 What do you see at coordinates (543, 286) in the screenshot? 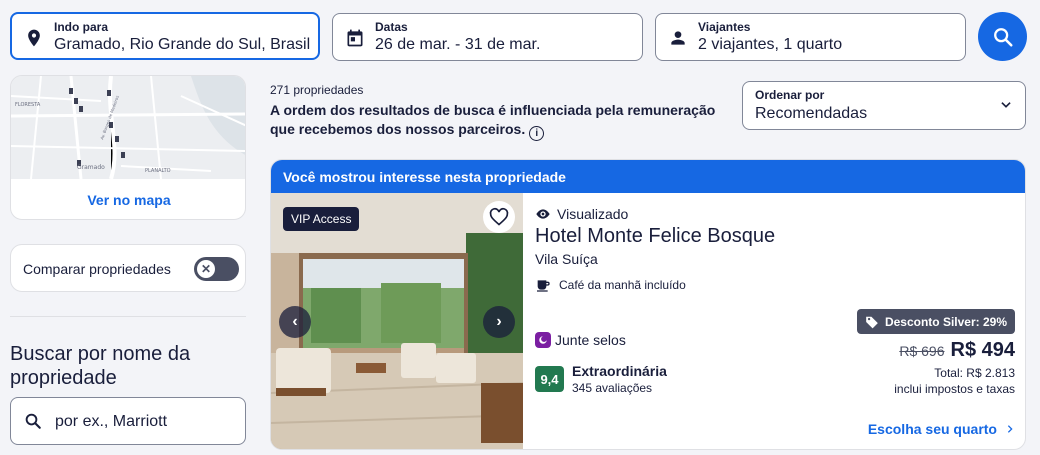
I see `coffee-cup-icon` at bounding box center [543, 286].